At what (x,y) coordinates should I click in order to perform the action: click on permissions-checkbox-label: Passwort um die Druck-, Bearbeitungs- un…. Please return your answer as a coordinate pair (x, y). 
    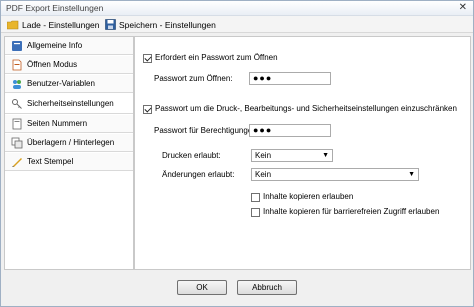
    Looking at the image, I should click on (306, 108).